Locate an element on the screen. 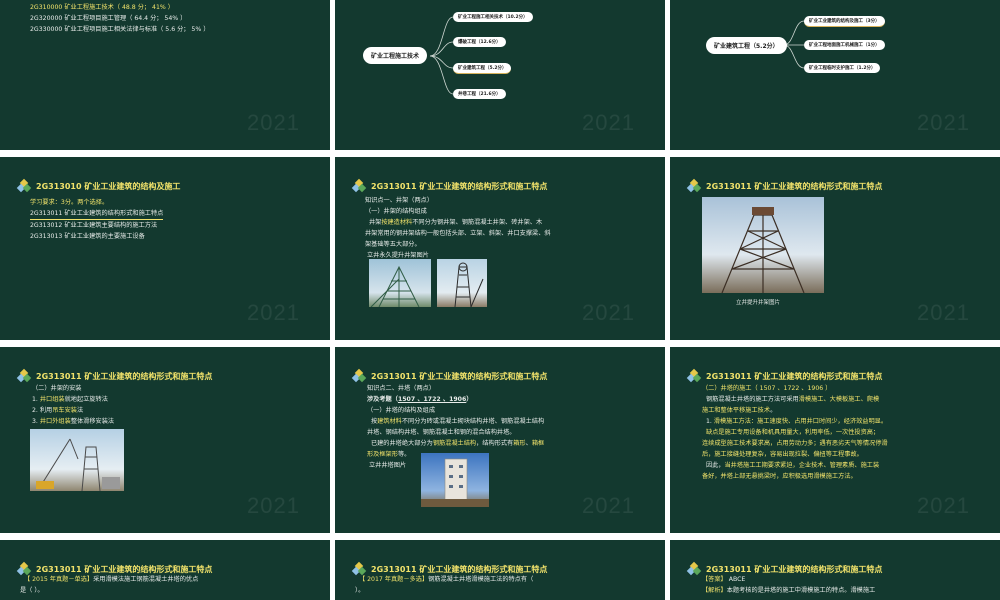 The width and height of the screenshot is (1000, 600). mindmap-node-1: 矿业工业建筑的结构及施工（3分） is located at coordinates (844, 21).